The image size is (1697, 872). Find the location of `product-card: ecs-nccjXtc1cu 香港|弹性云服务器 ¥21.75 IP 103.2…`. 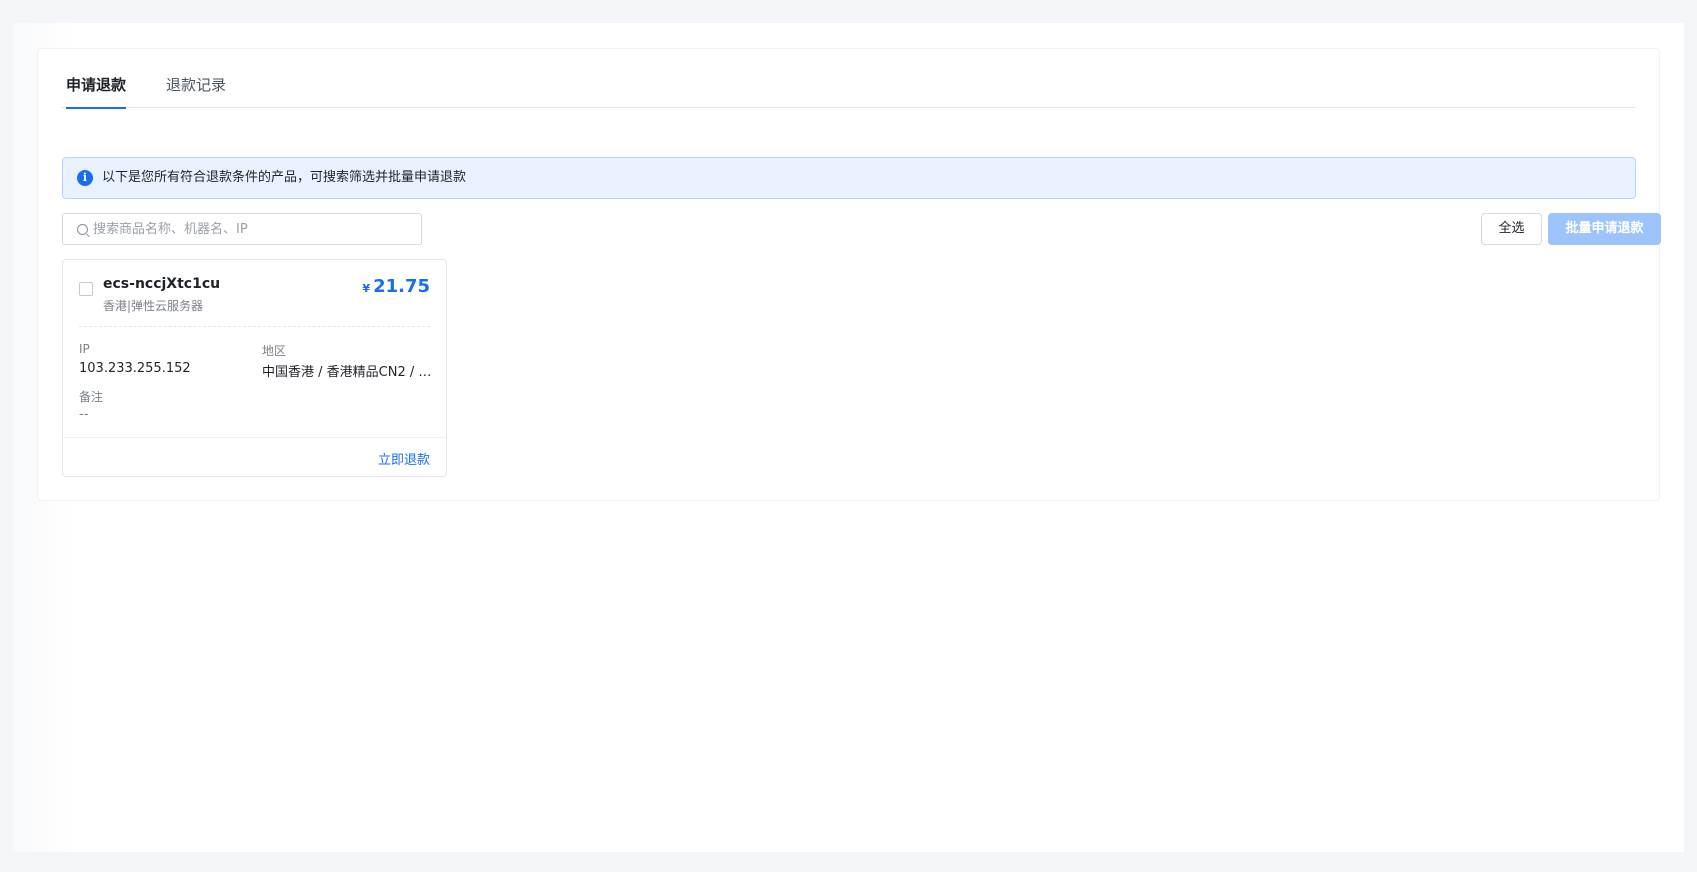

product-card: ecs-nccjXtc1cu 香港|弹性云服务器 ¥21.75 IP 103.2… is located at coordinates (254, 368).